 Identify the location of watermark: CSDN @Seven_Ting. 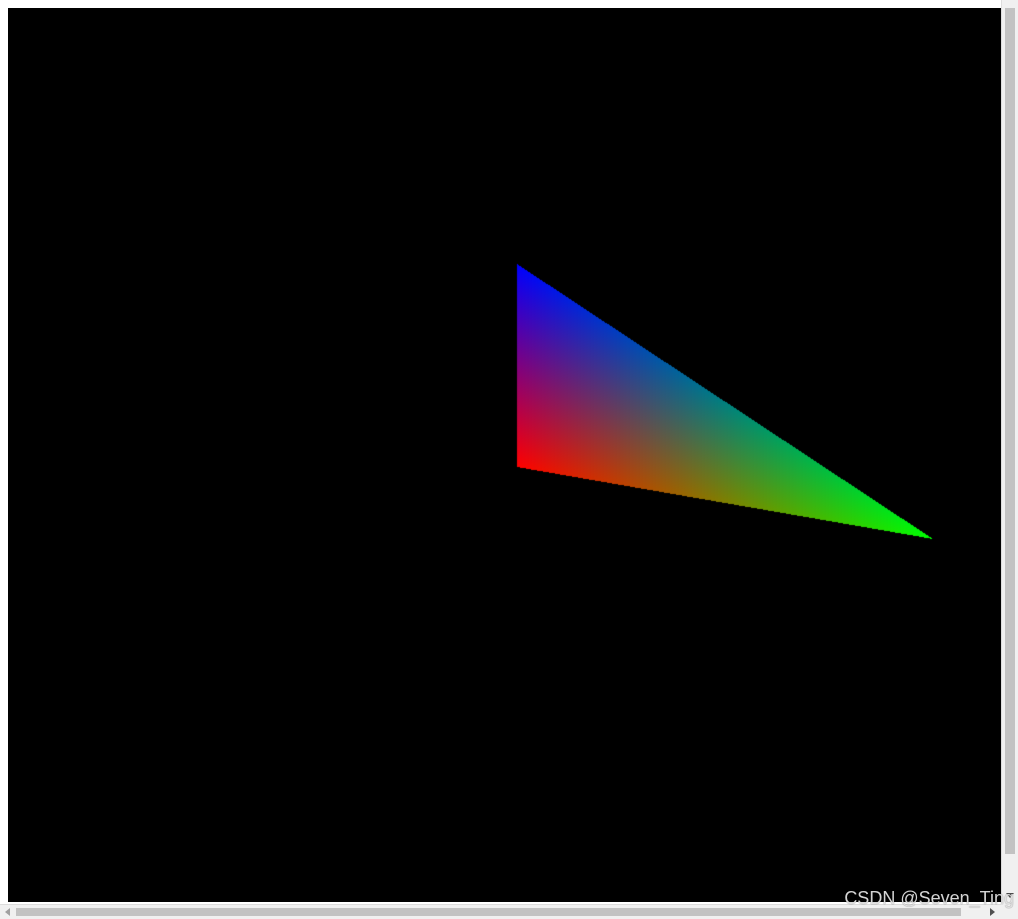
(929, 898).